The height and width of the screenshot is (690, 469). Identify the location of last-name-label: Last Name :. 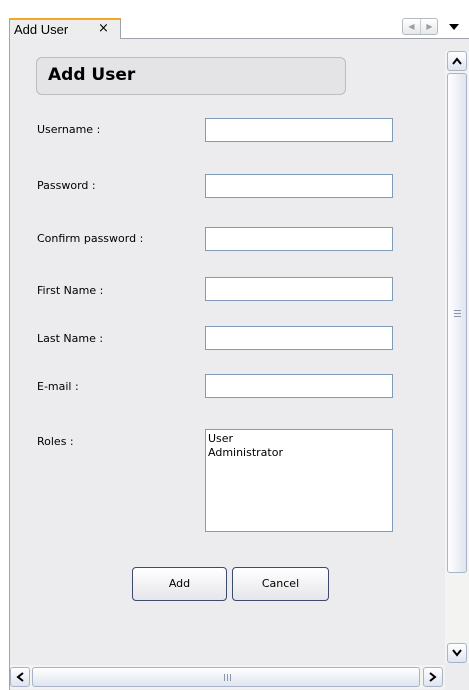
(70, 338).